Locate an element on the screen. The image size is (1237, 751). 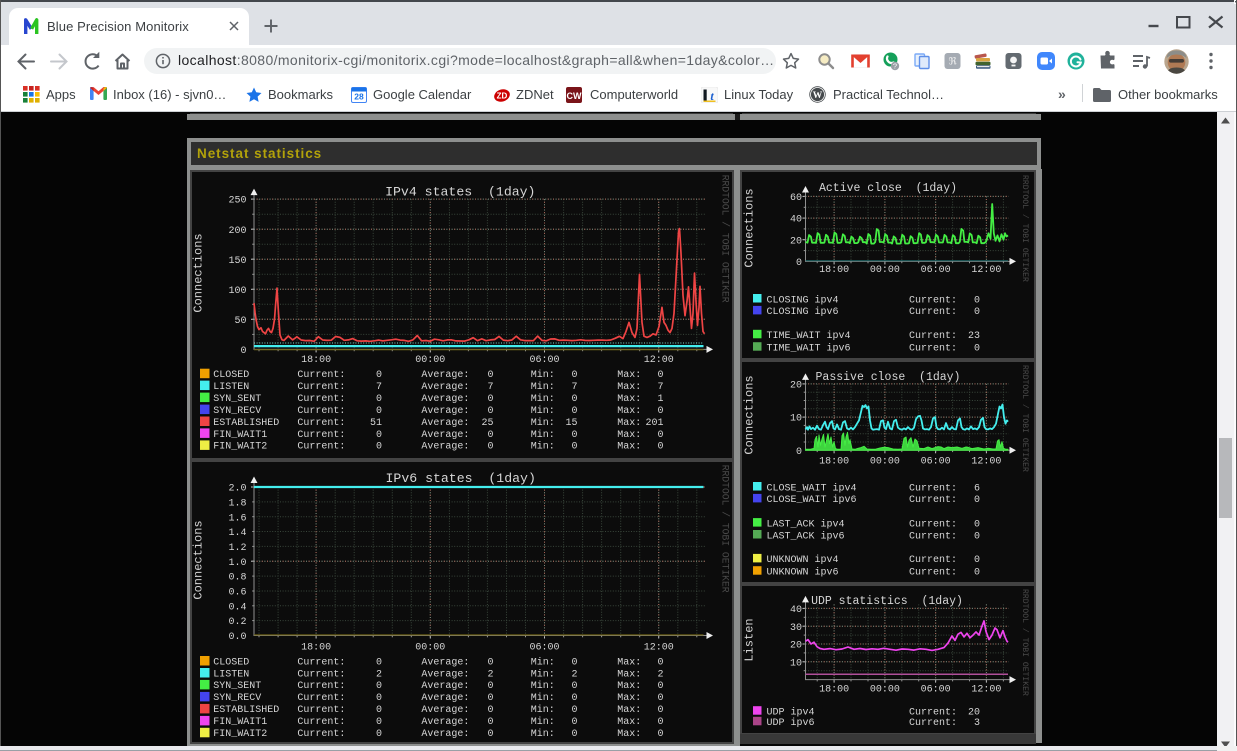
svg-text: IPv6 states (1day) is located at coordinates (461, 478).